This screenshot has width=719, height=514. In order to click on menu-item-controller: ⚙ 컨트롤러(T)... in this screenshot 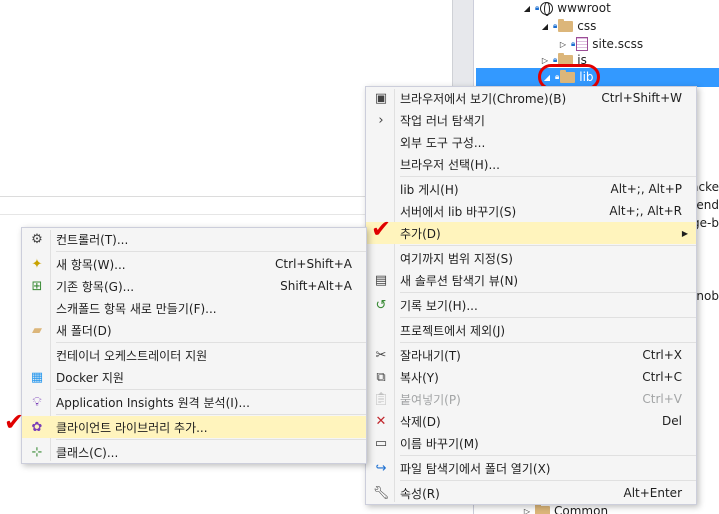, I will do `click(194, 239)`.